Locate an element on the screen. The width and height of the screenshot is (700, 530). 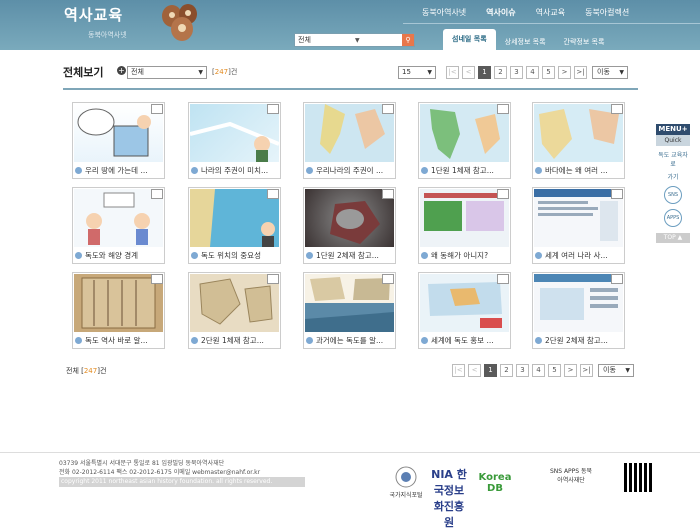
scroll-top-button: TOP ▲ is located at coordinates (673, 238).